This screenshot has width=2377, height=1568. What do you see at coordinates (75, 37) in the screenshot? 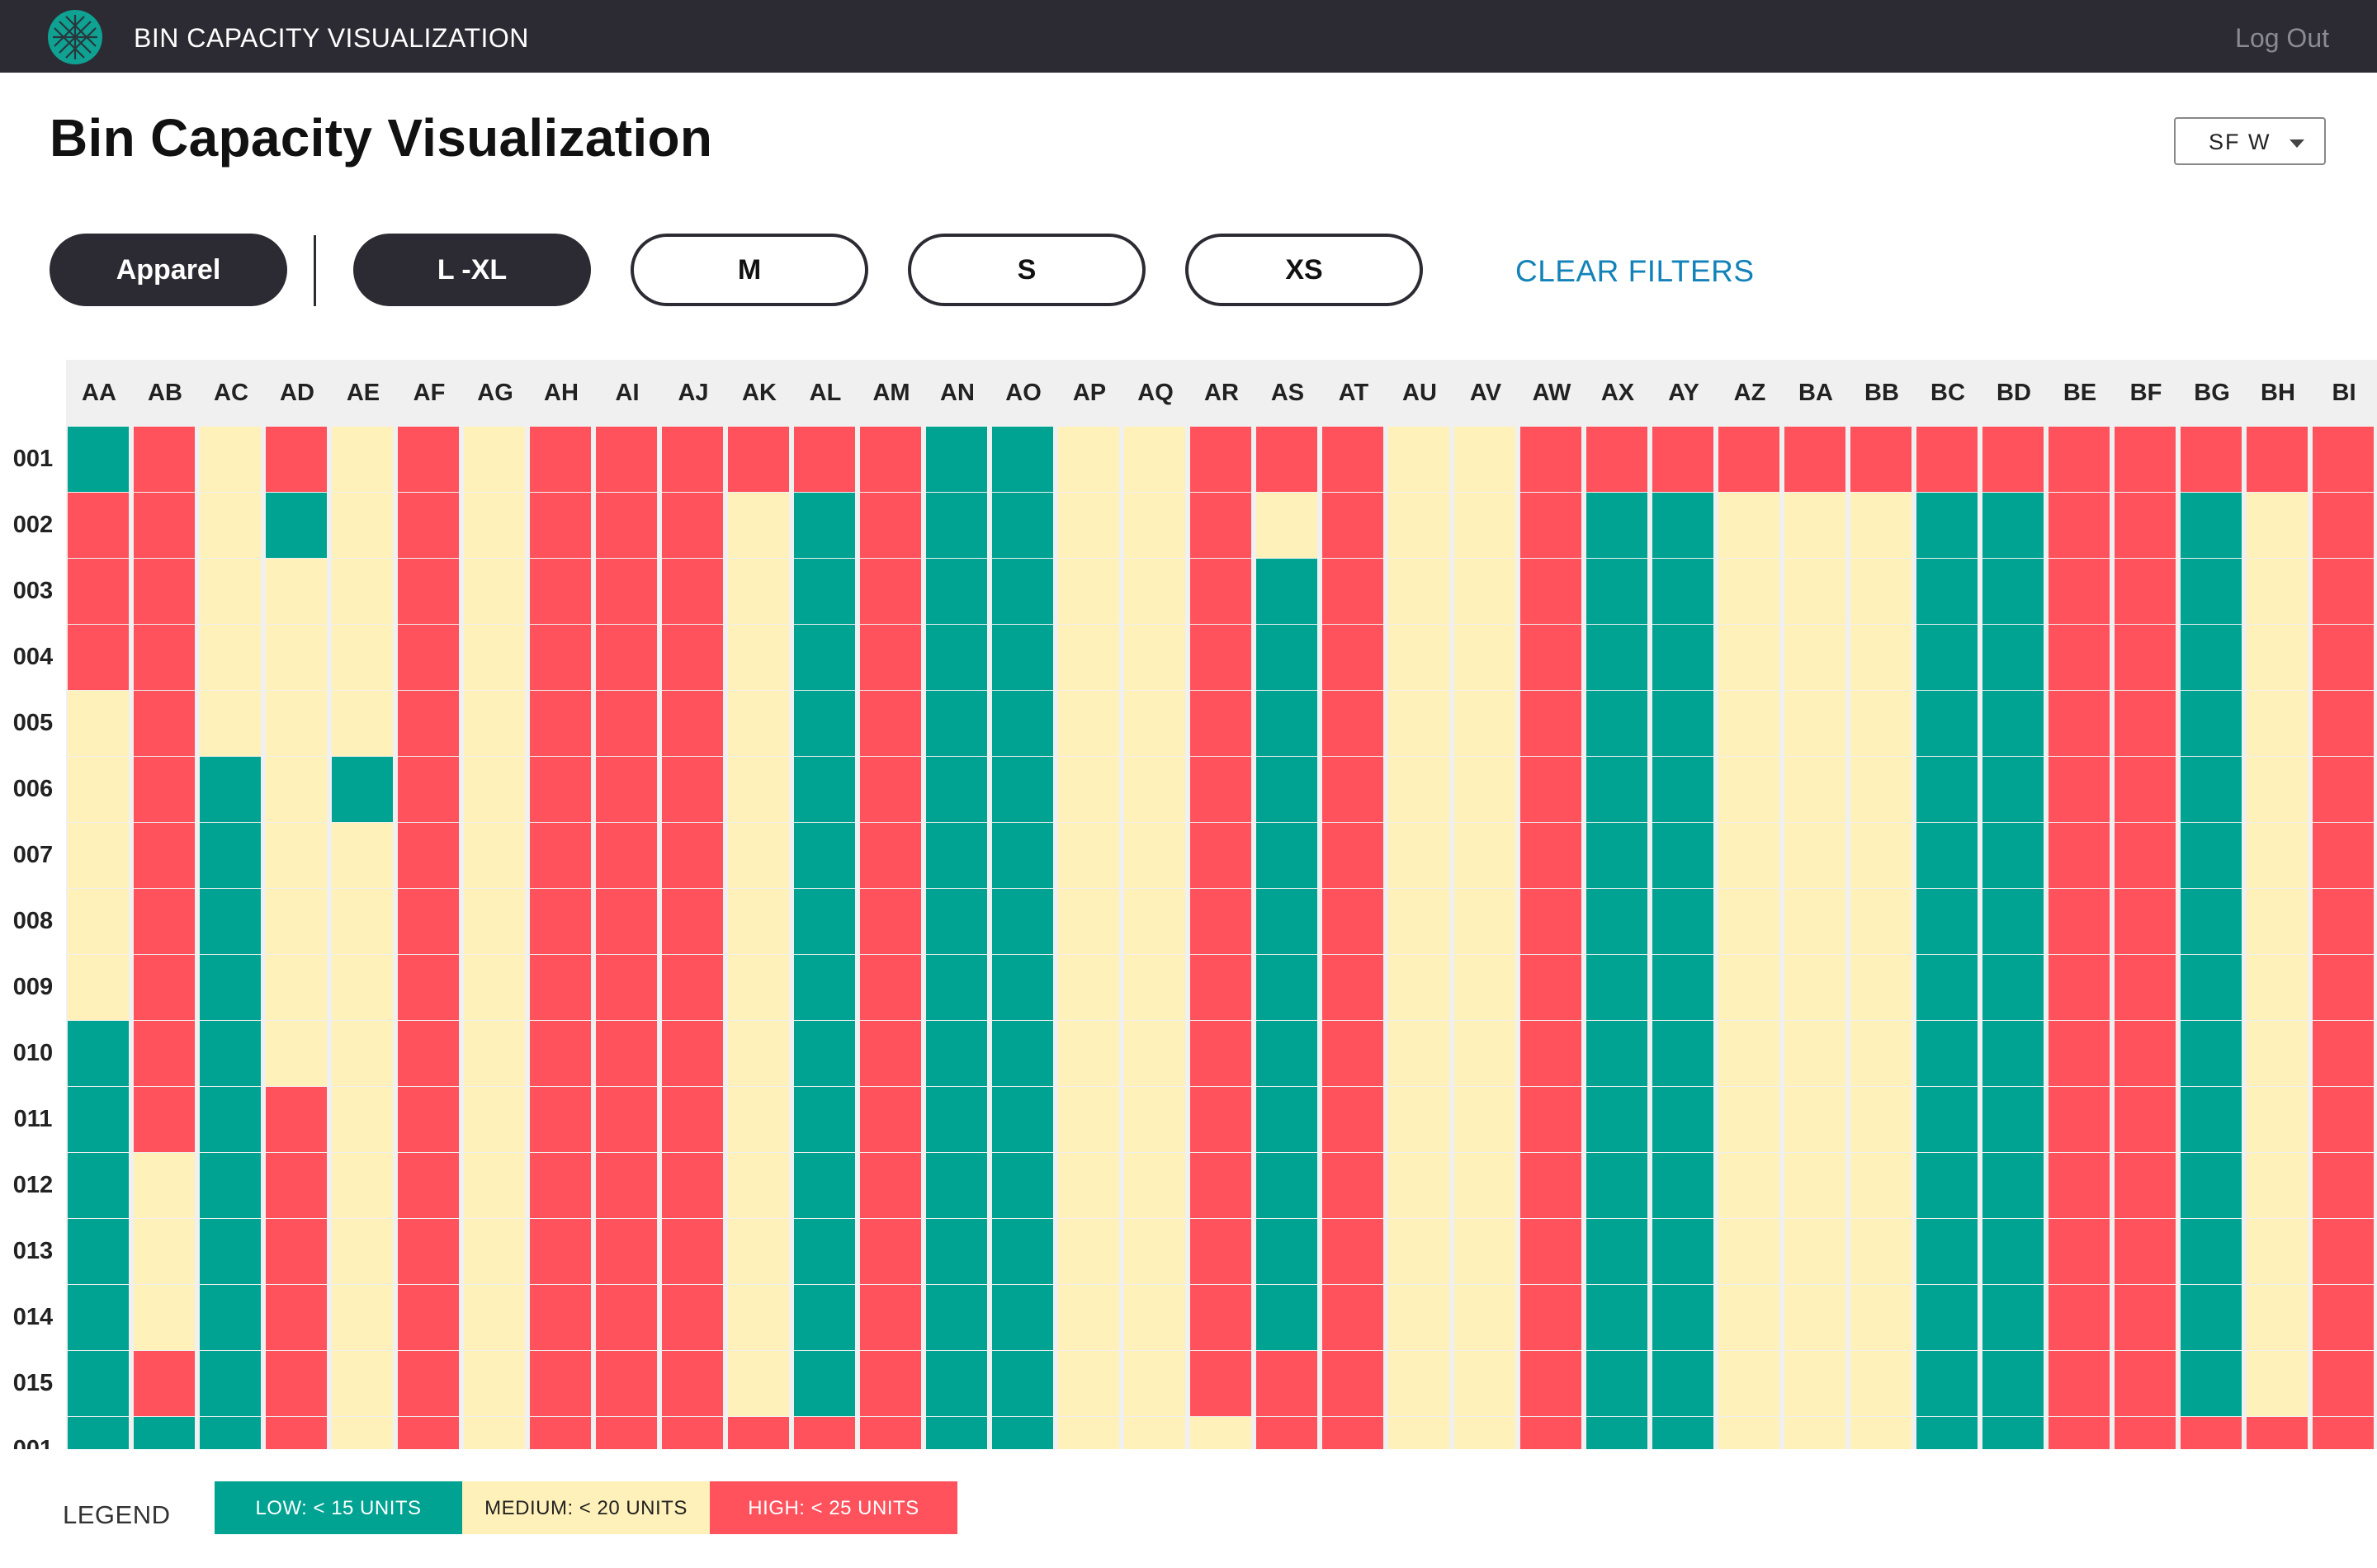
I see `globe-logo-icon` at bounding box center [75, 37].